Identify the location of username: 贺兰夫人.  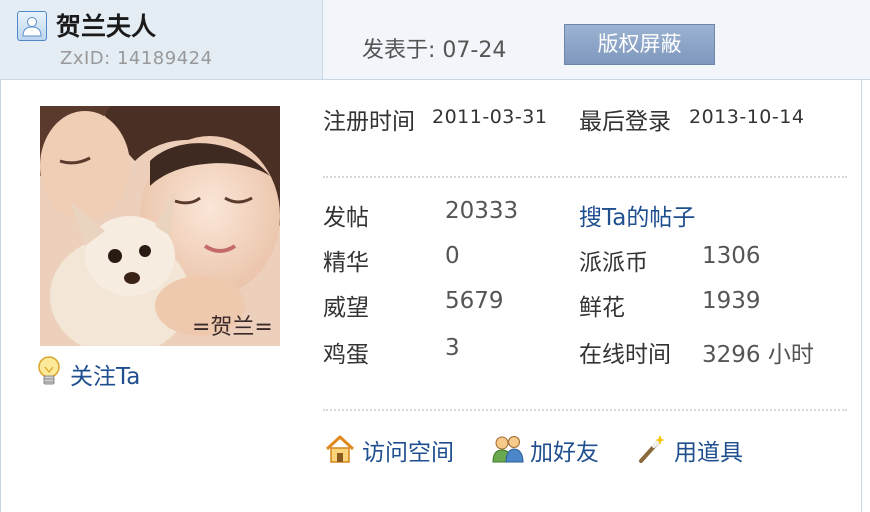
(106, 25).